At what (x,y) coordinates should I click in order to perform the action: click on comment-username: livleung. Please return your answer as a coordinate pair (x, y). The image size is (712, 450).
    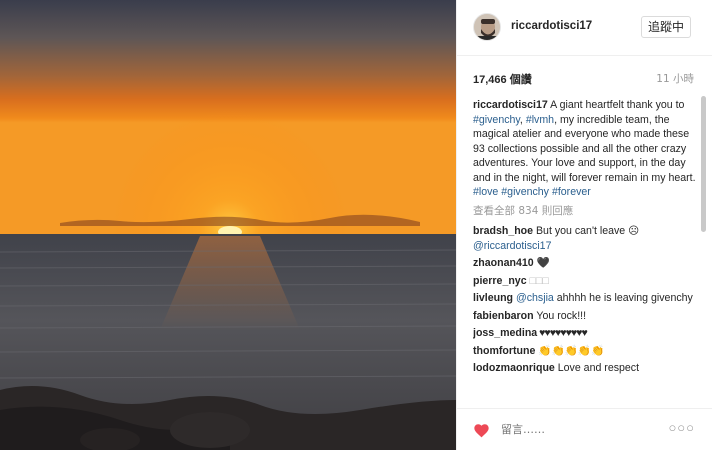
    Looking at the image, I should click on (493, 298).